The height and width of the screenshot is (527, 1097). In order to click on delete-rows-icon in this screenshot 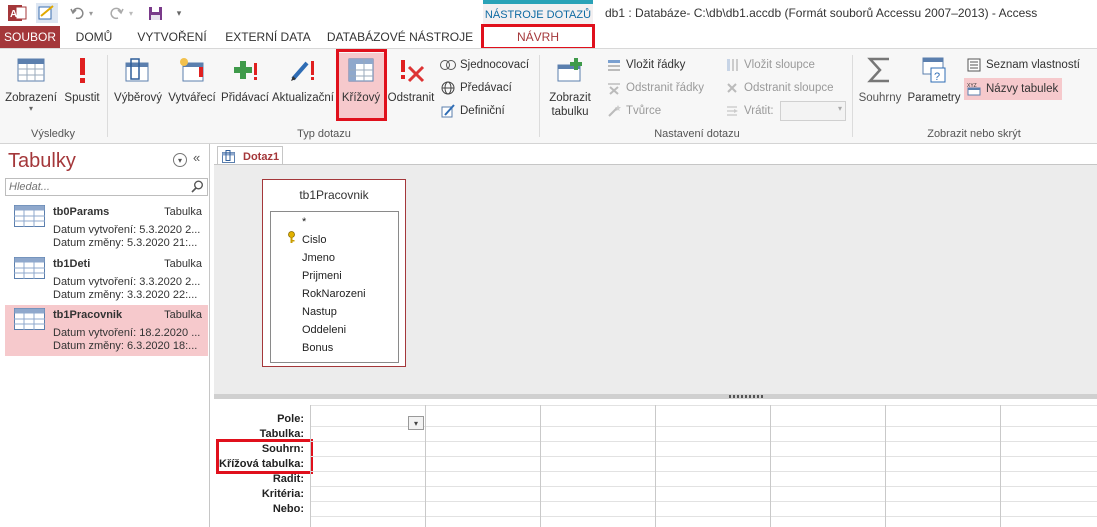, I will do `click(614, 88)`.